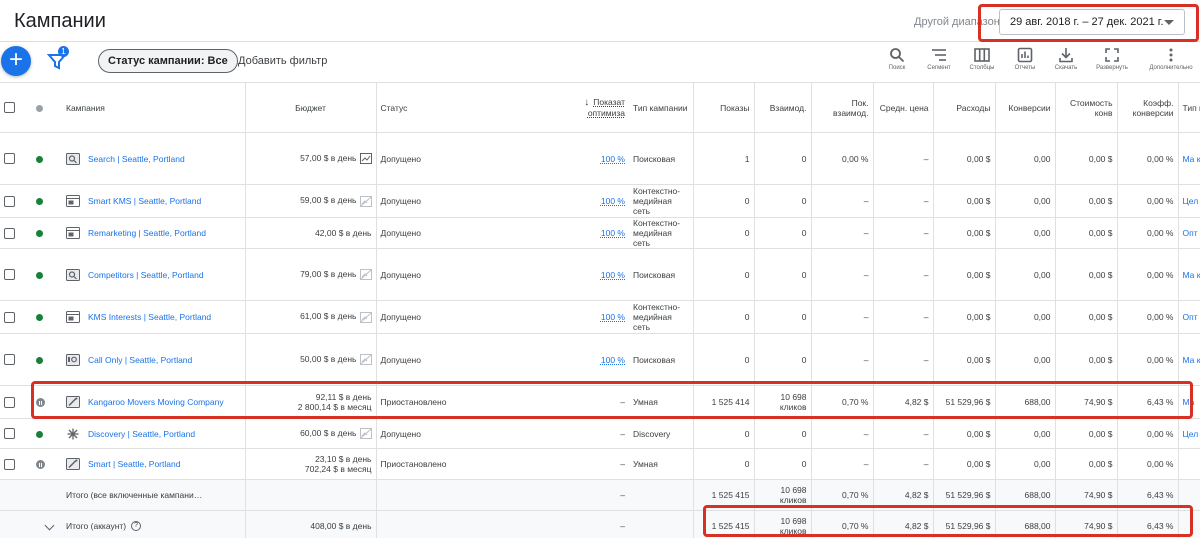  What do you see at coordinates (1025, 107) in the screenshot?
I see `col-conversions: Конверсии` at bounding box center [1025, 107].